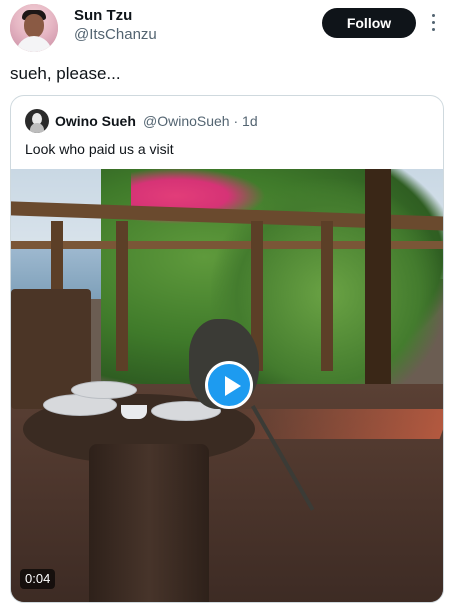 This screenshot has height=609, width=450. I want to click on play-icon, so click(229, 385).